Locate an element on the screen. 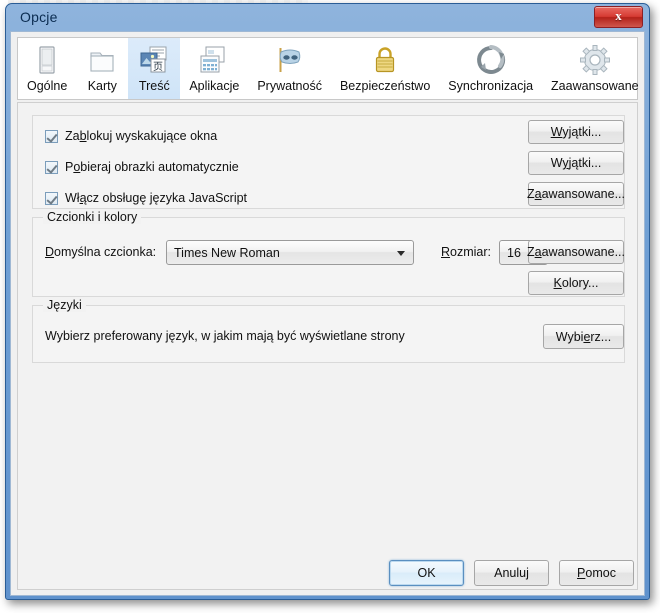  checkbox-load-images: Pobieraj obrazki automatycznie is located at coordinates (142, 167).